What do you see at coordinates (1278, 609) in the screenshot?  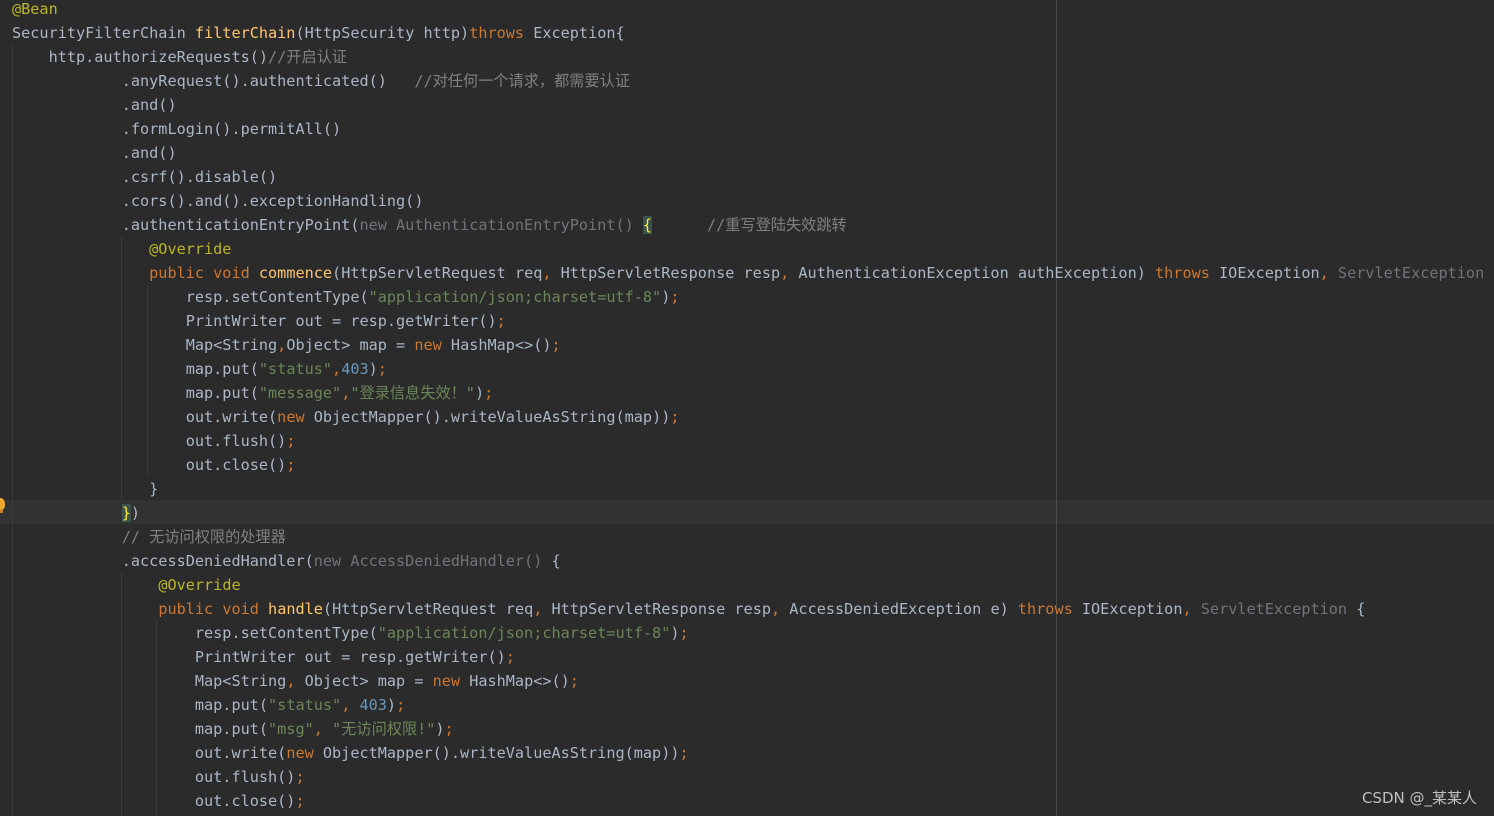 I see `code-token: ServletException` at bounding box center [1278, 609].